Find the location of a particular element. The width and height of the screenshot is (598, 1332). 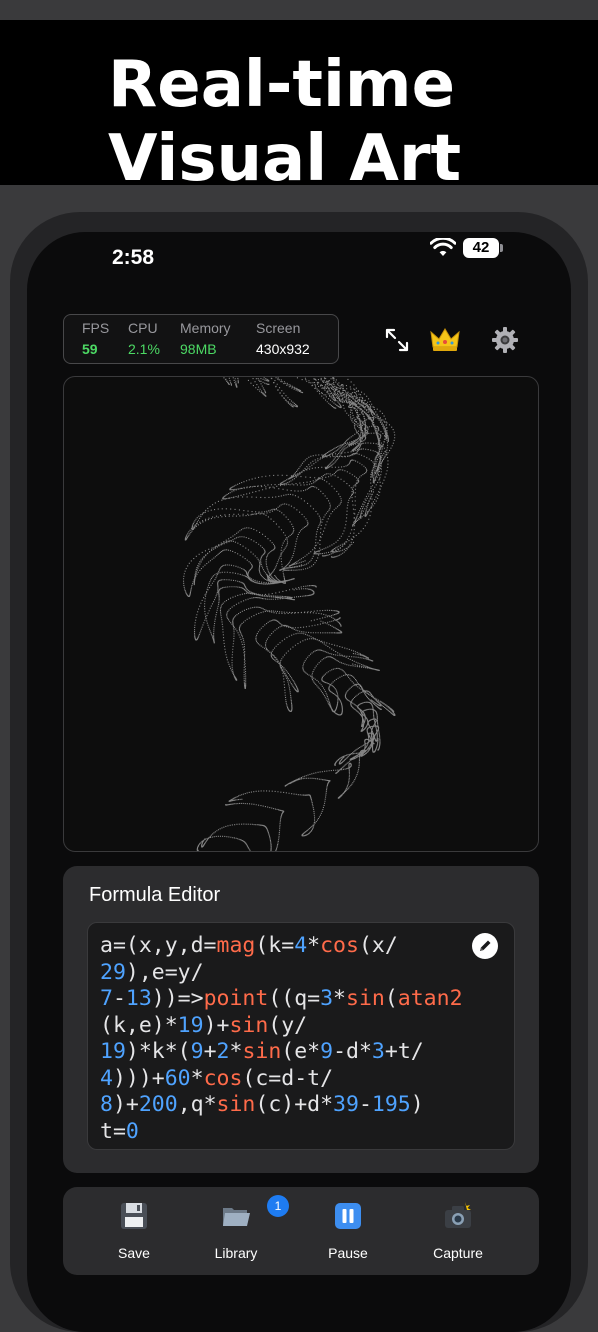

pause-icon is located at coordinates (348, 1216).